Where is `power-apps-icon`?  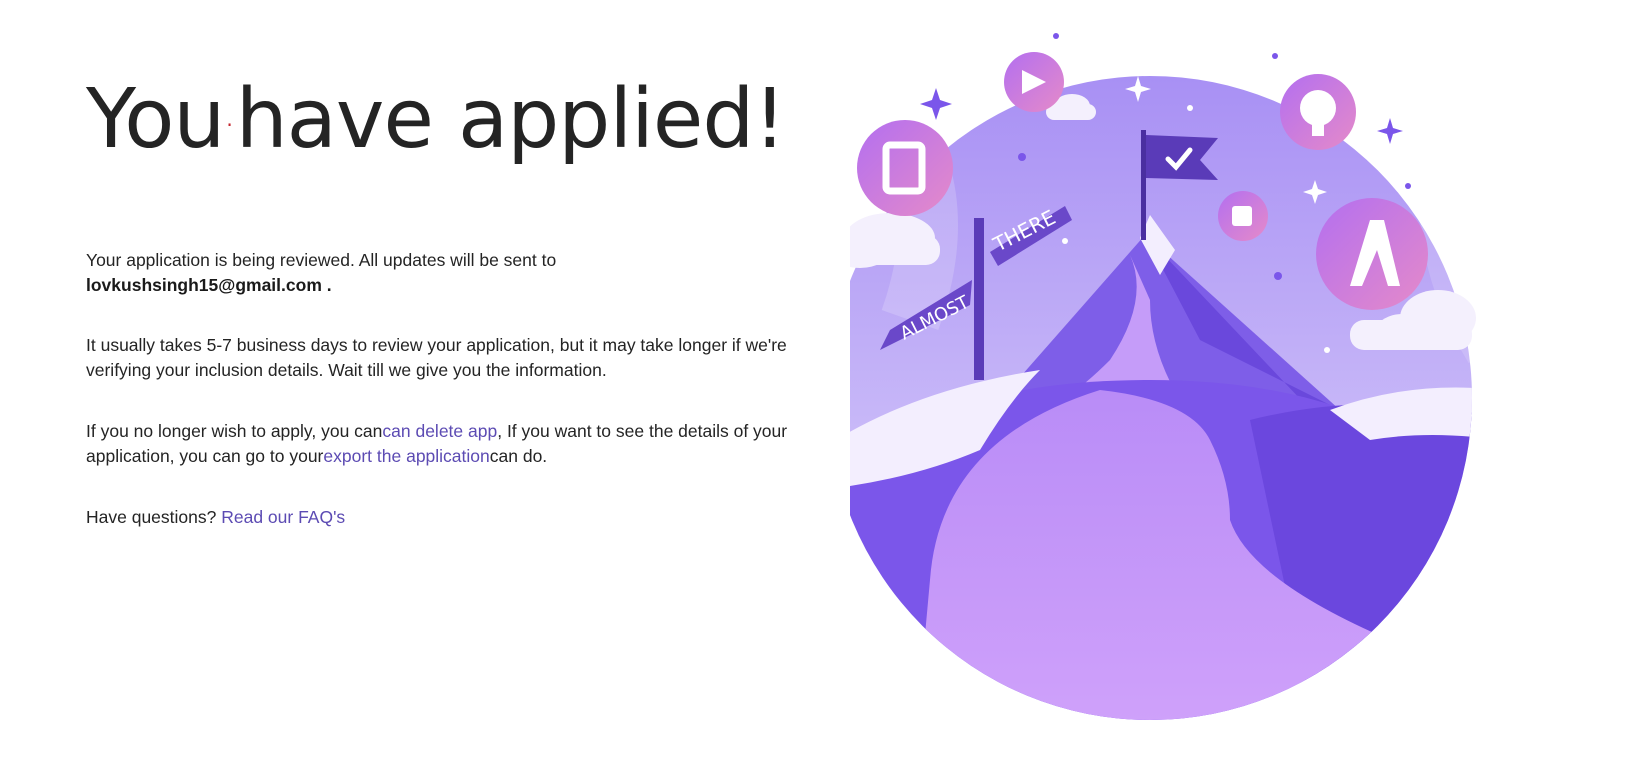 power-apps-icon is located at coordinates (1034, 82).